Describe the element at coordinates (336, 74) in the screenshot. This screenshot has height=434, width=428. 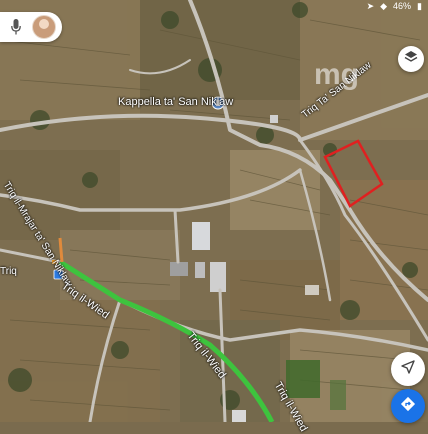
I see `watermark-logo: mg` at that location.